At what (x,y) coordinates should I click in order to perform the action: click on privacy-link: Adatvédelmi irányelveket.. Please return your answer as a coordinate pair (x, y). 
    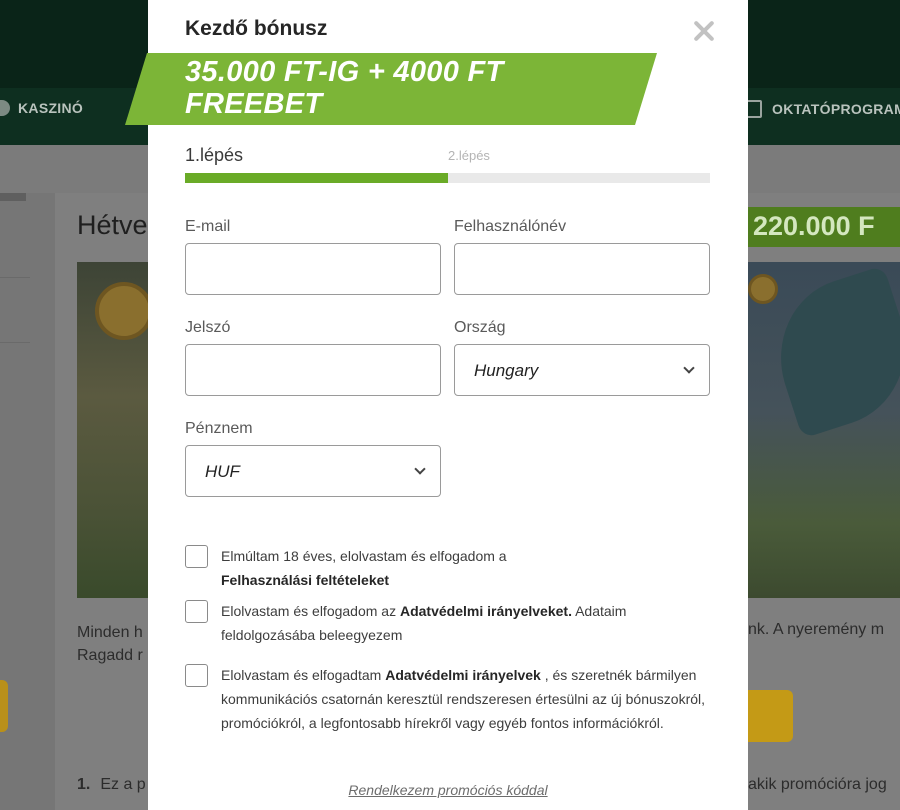
    Looking at the image, I should click on (486, 611).